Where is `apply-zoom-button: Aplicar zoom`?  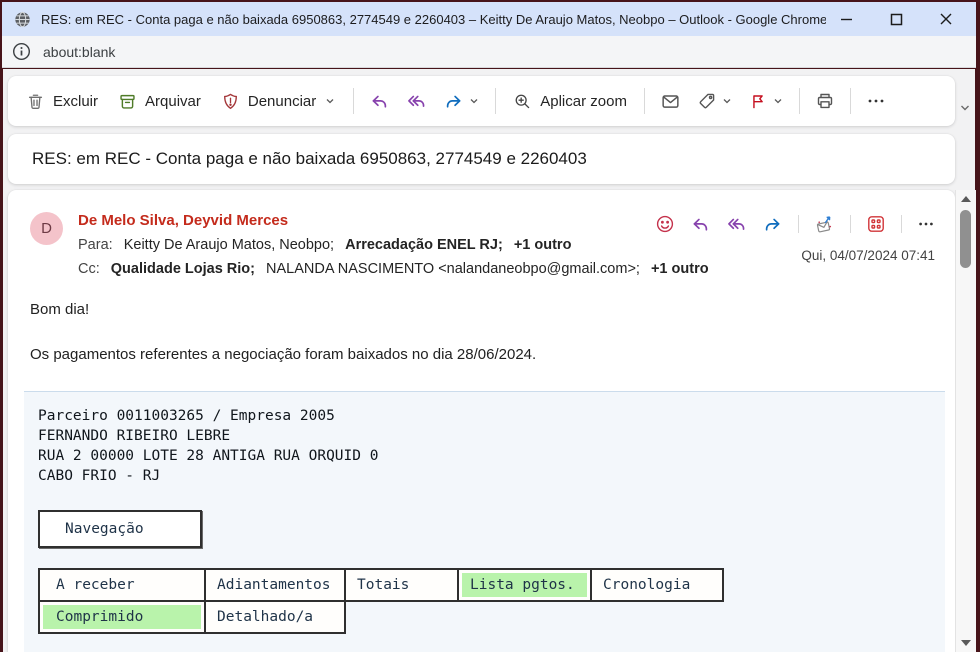 apply-zoom-button: Aplicar zoom is located at coordinates (570, 101).